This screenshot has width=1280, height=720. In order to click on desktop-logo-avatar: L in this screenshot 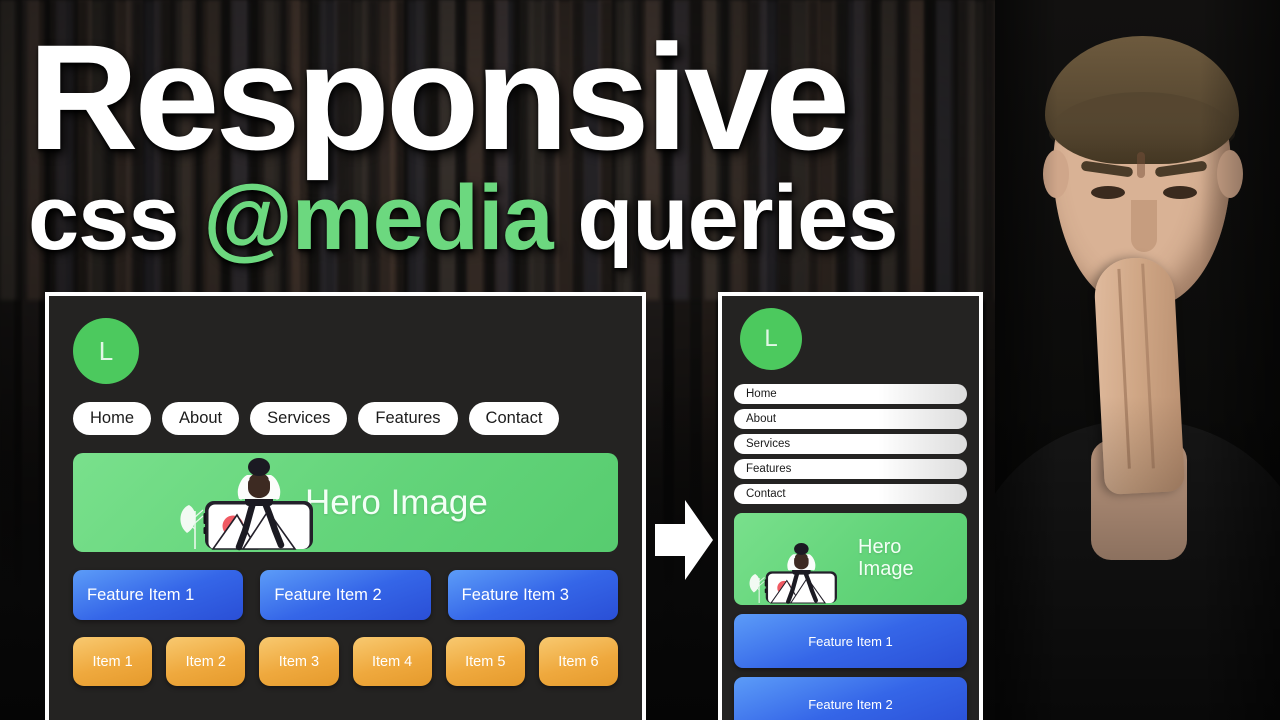, I will do `click(106, 351)`.